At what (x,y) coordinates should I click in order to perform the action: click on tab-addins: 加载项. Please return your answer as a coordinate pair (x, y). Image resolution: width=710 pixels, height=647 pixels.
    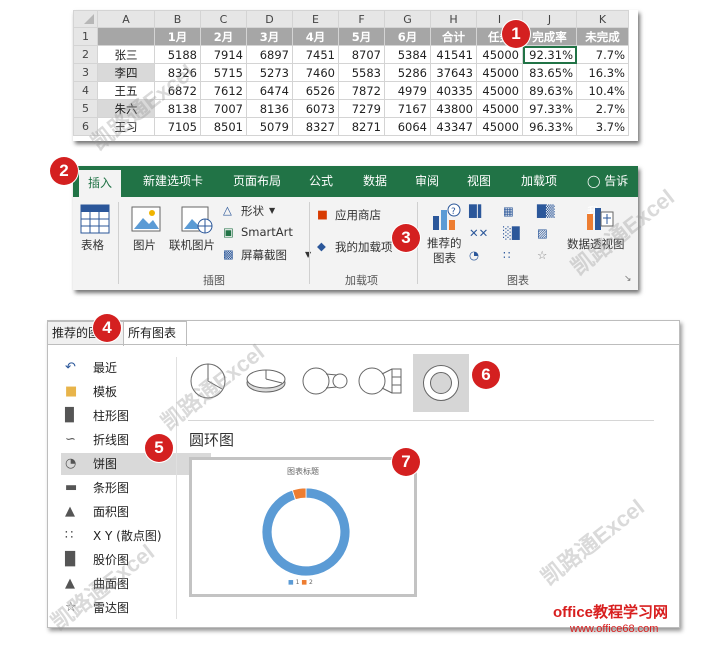
    Looking at the image, I should click on (539, 181).